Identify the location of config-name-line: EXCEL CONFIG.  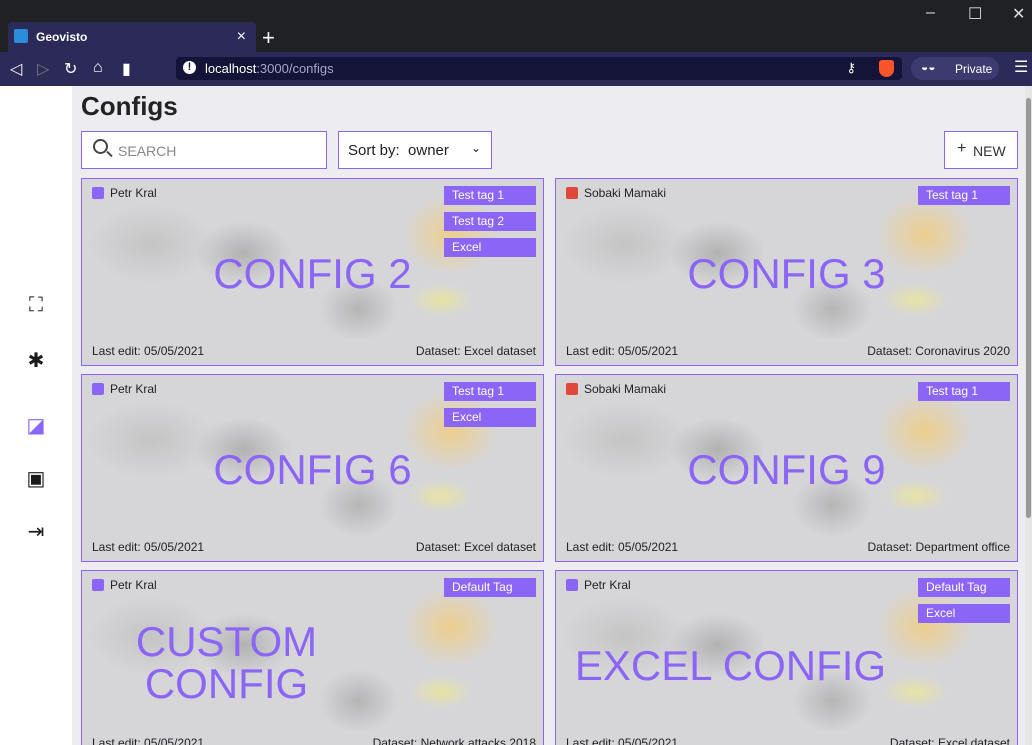
(730, 665).